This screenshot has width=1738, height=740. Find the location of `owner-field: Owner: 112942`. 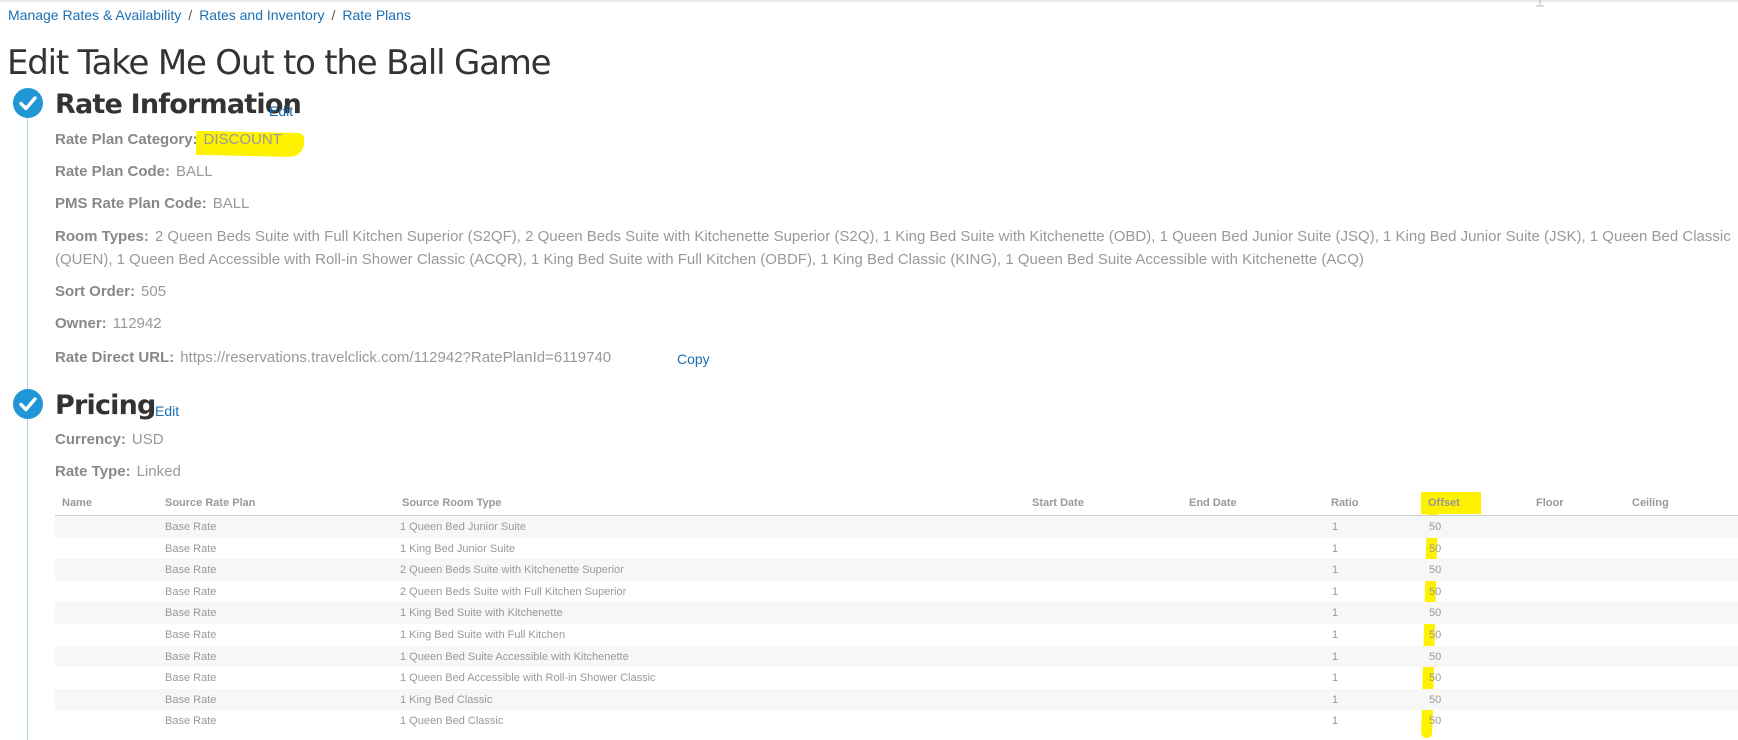

owner-field: Owner: 112942 is located at coordinates (108, 323).